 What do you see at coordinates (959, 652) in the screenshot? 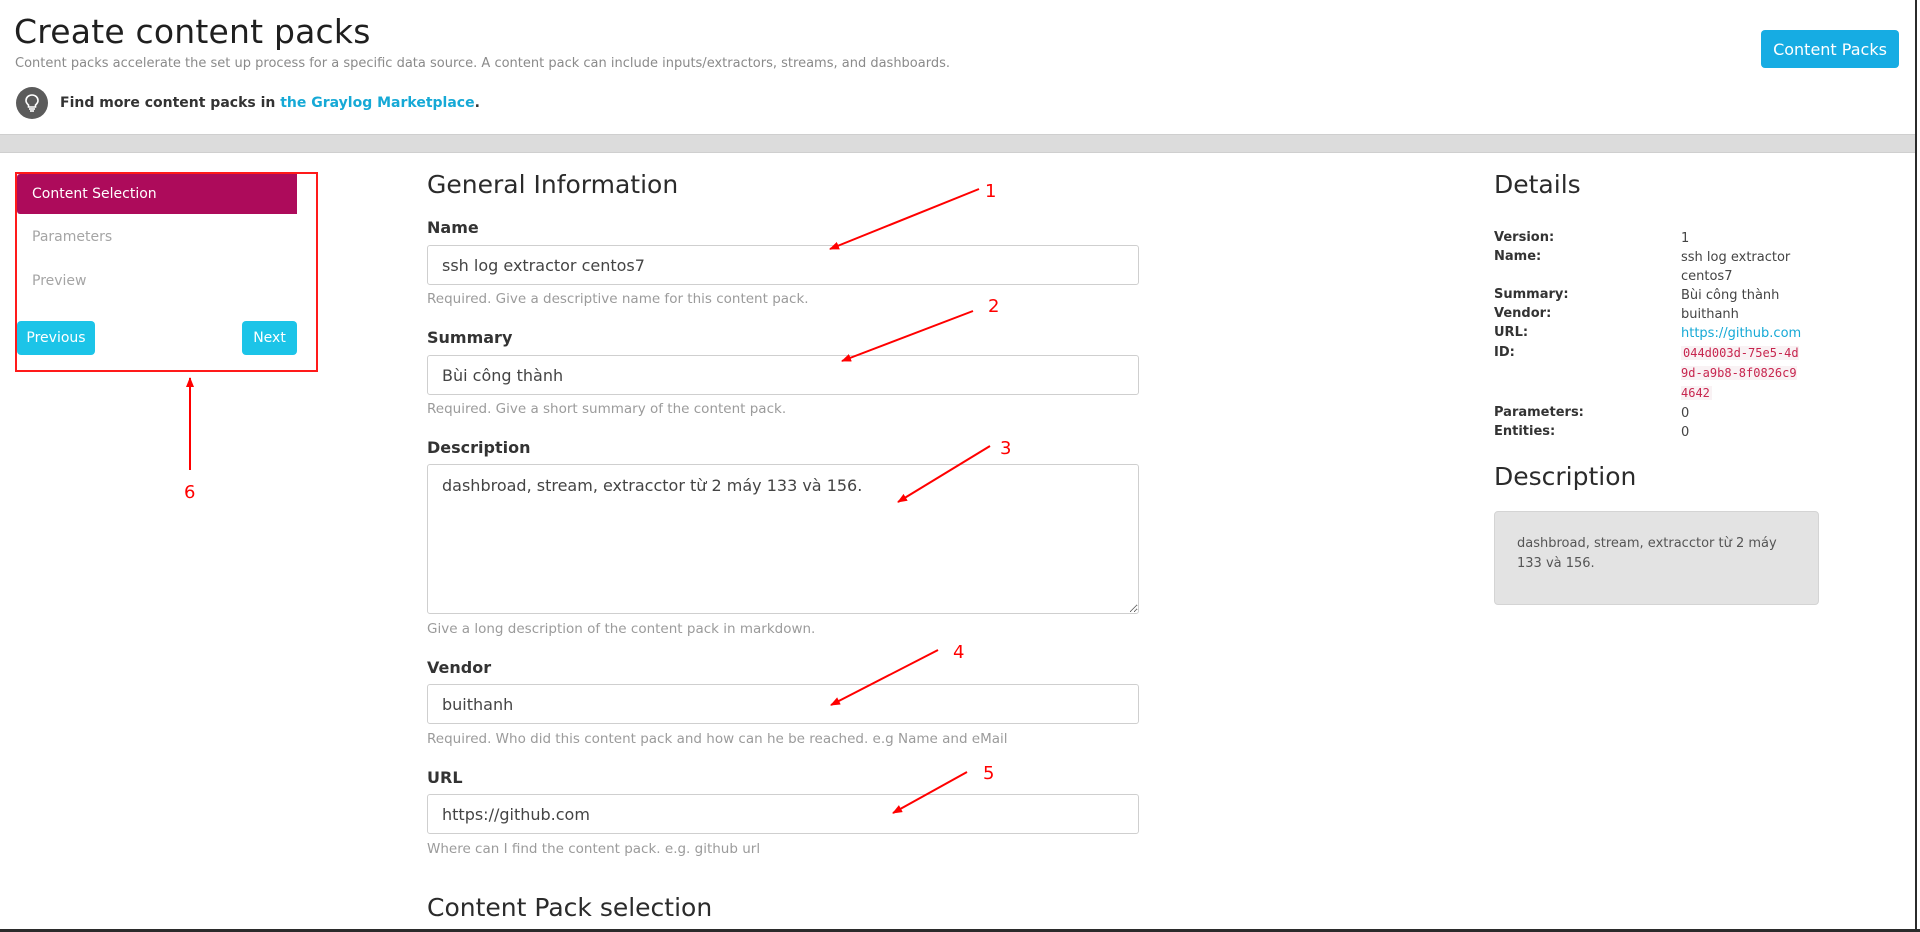
I see `annotation-number-4: 4` at bounding box center [959, 652].